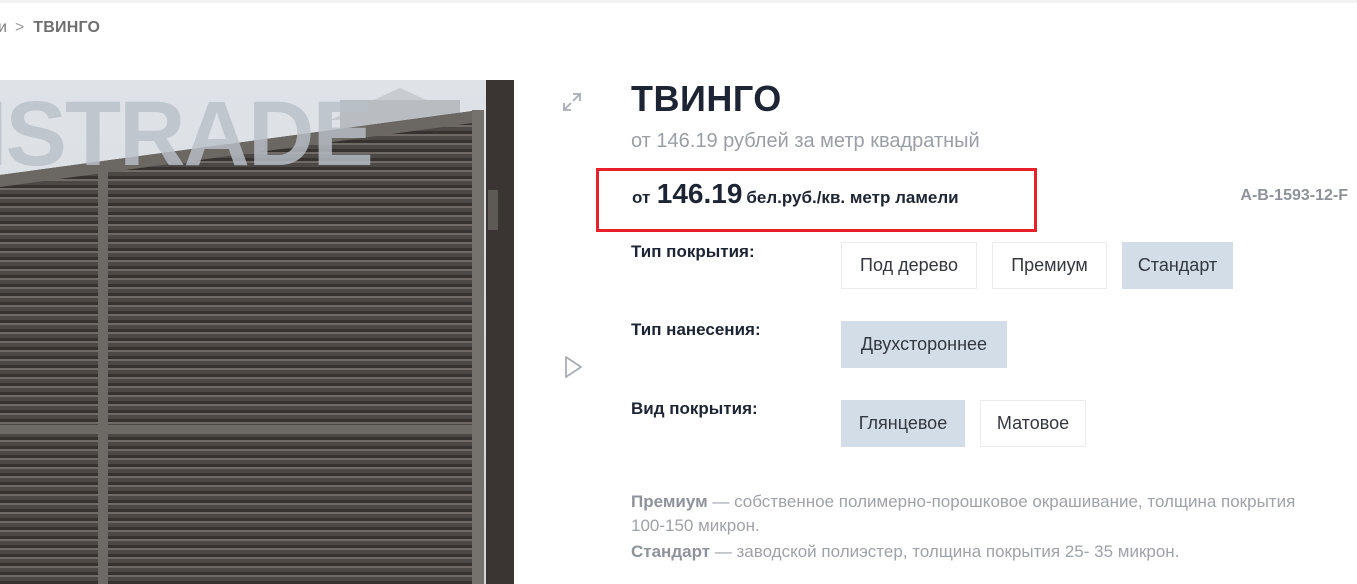  I want to click on application-type-label: Тип нанесения:, so click(696, 329).